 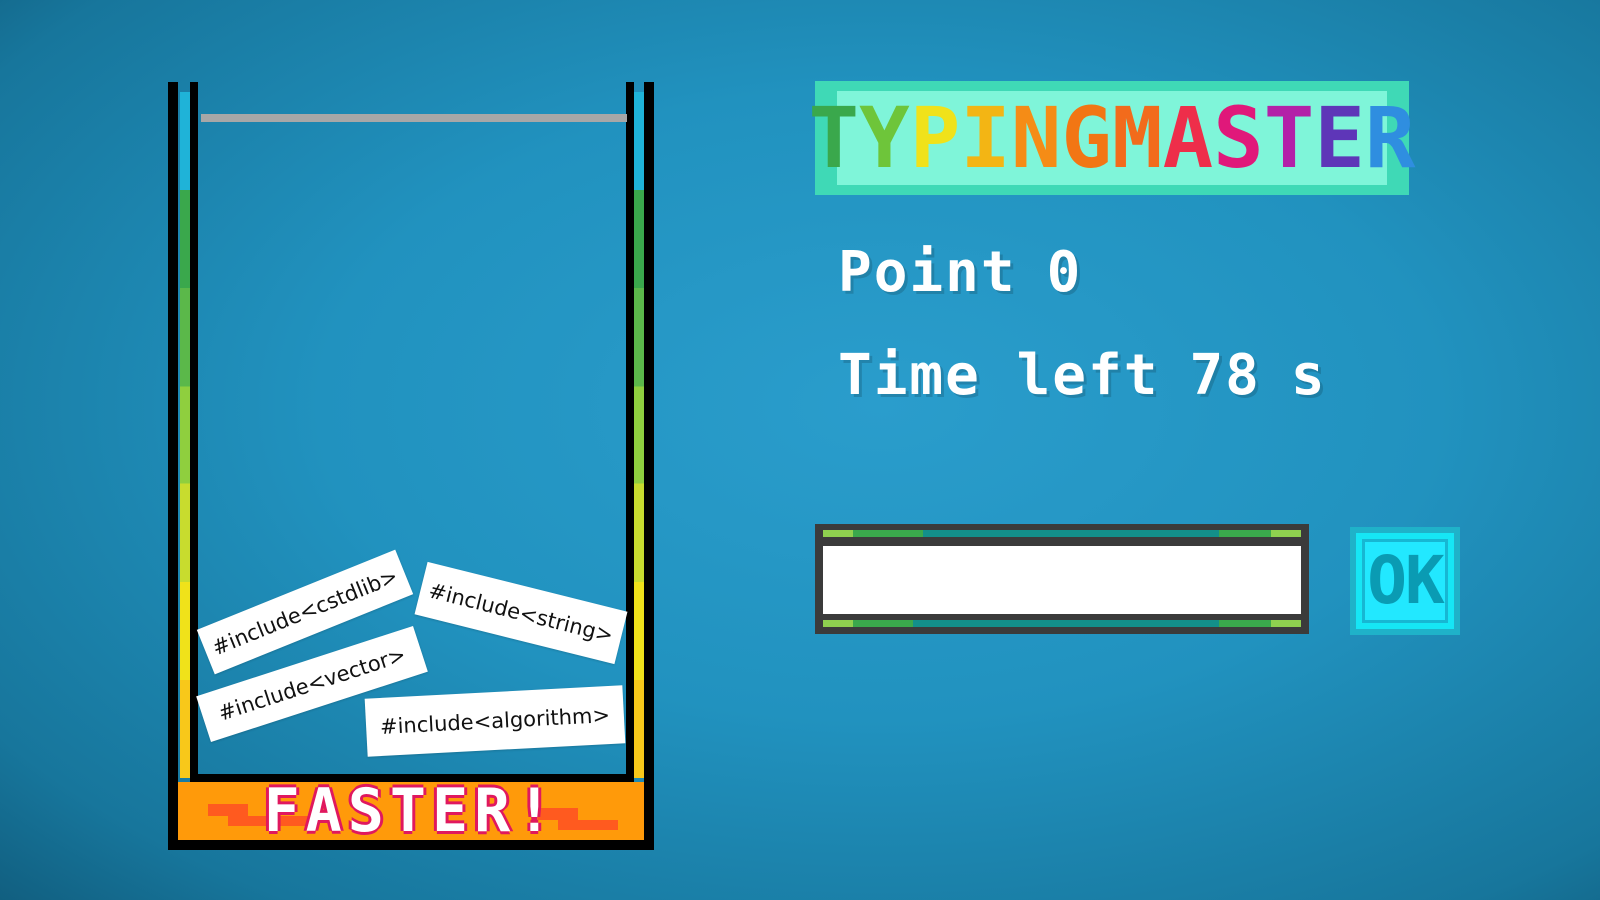 What do you see at coordinates (185, 435) in the screenshot?
I see `danger-meter-left` at bounding box center [185, 435].